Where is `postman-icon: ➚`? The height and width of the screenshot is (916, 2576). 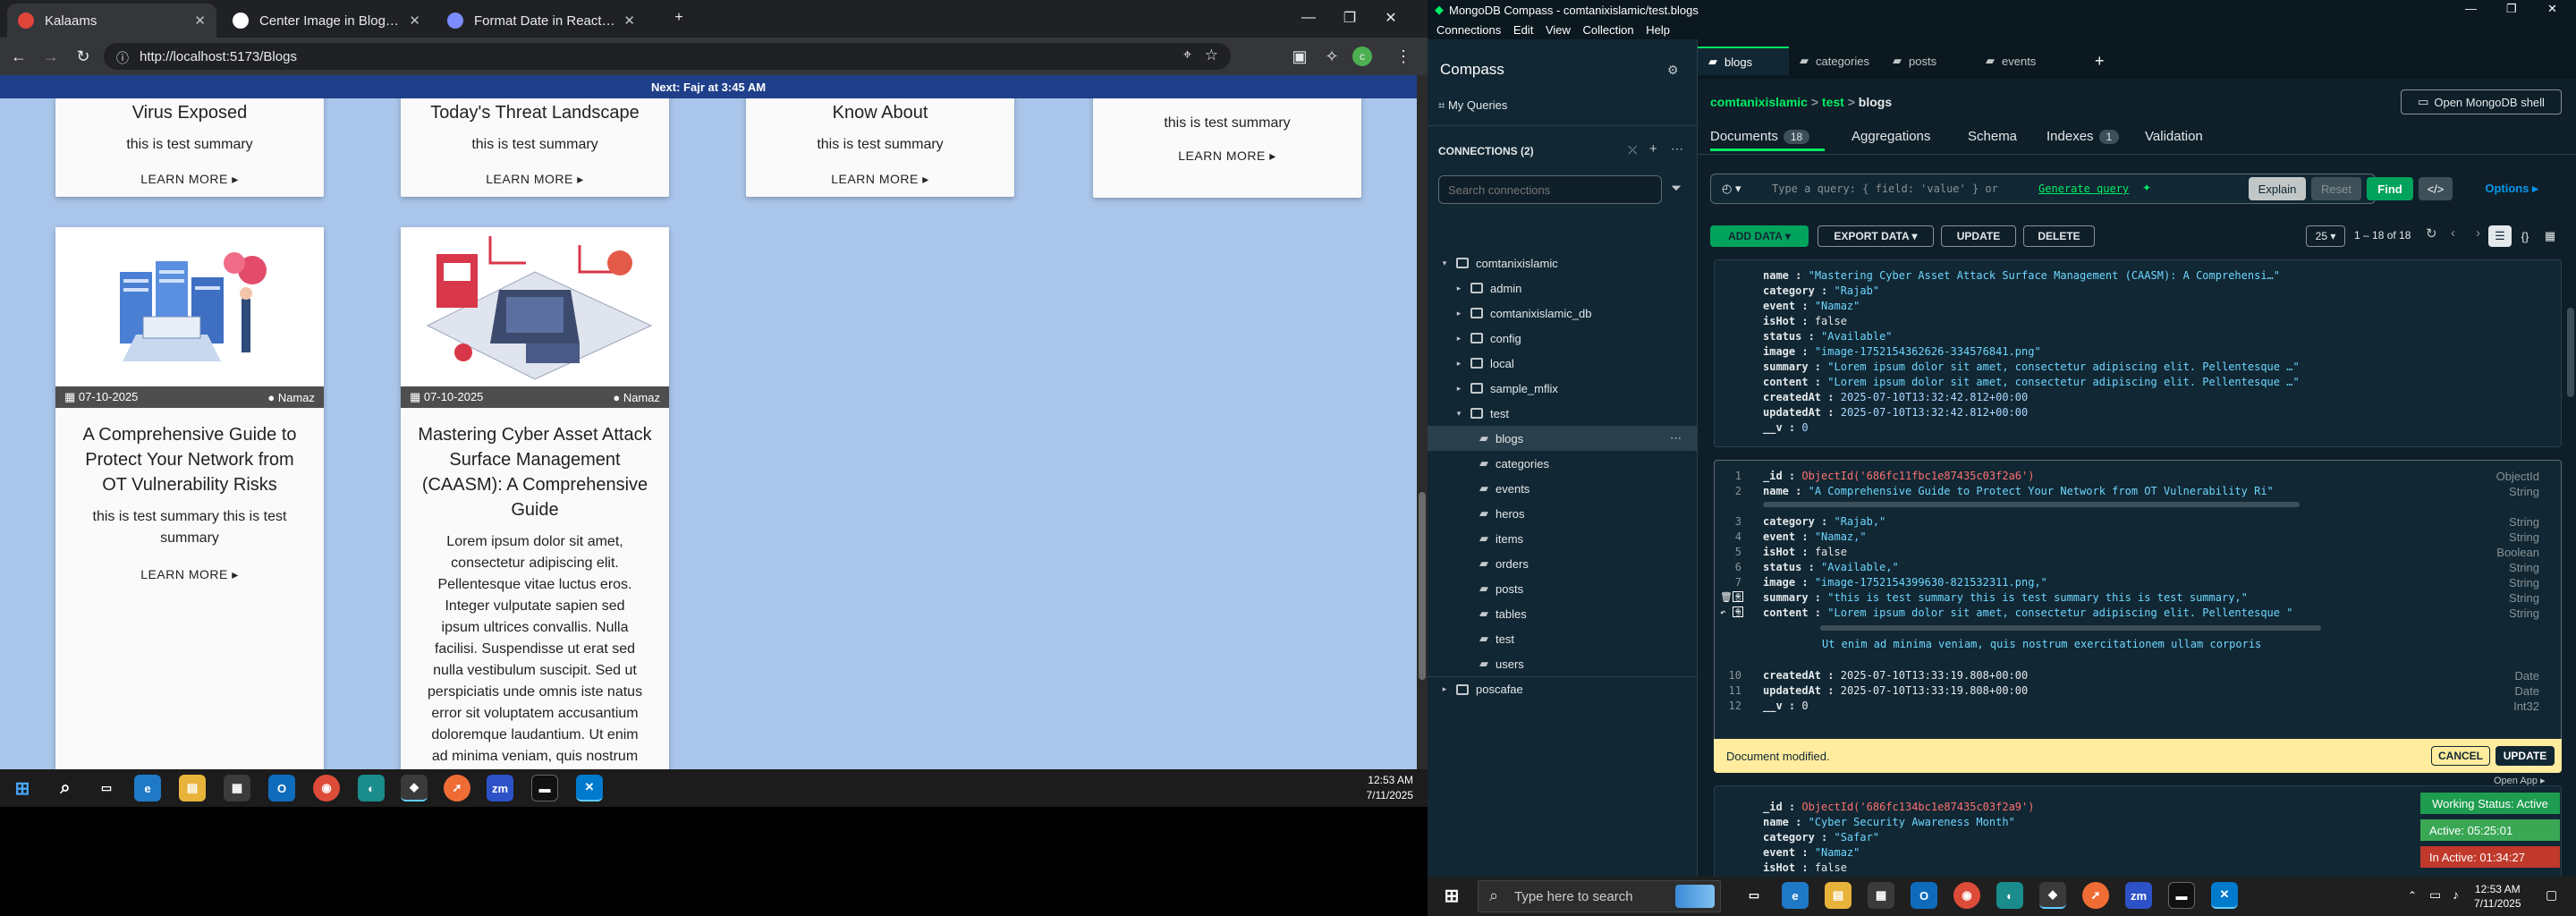
postman-icon: ➚ is located at coordinates (2095, 895).